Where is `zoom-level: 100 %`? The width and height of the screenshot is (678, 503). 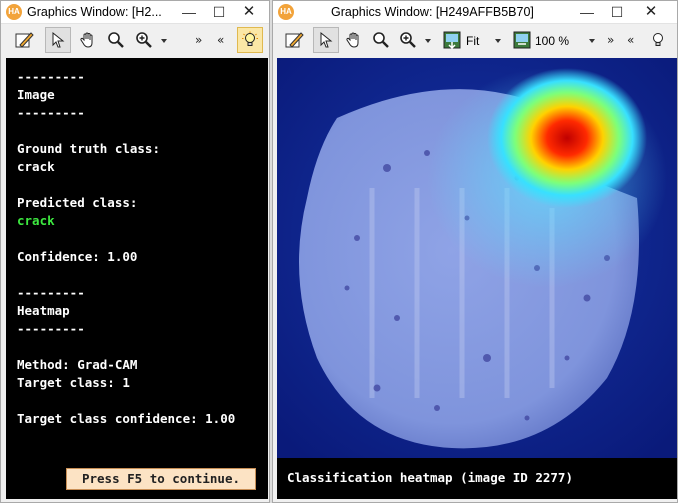 zoom-level: 100 % is located at coordinates (552, 41).